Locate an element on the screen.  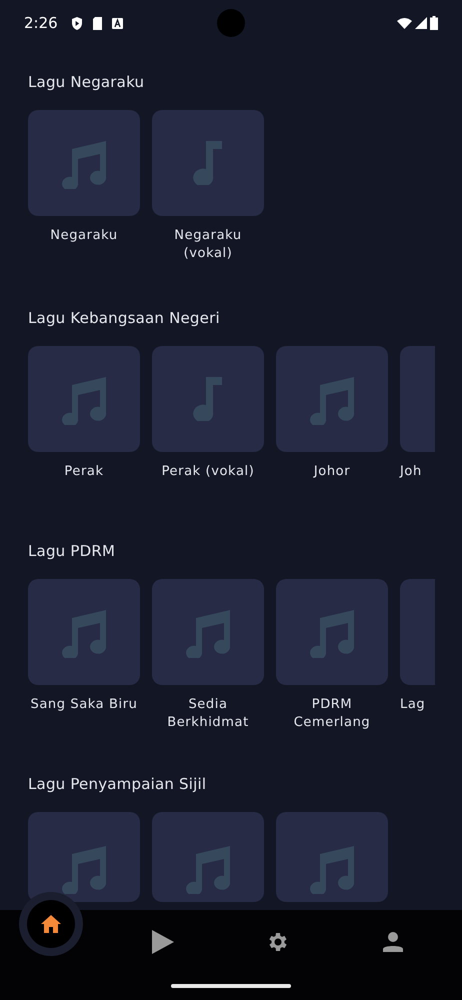
status-time: 2:26 is located at coordinates (41, 23).